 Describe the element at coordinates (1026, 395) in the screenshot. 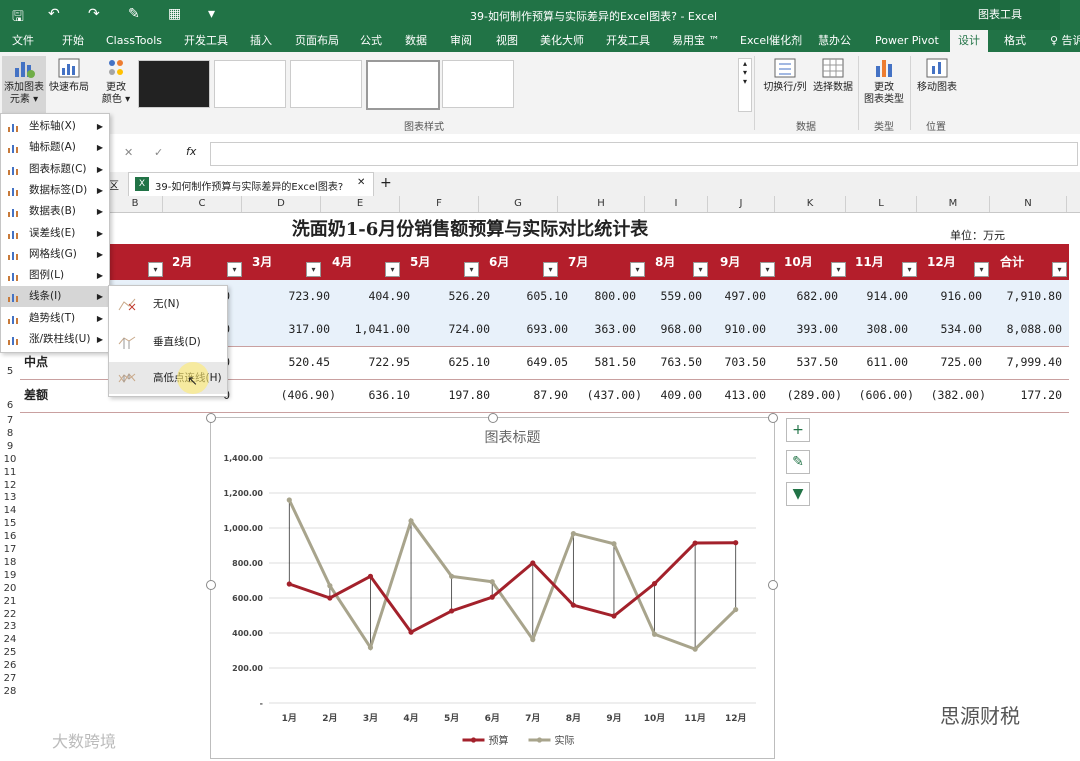

I see `cell: 177.20` at that location.